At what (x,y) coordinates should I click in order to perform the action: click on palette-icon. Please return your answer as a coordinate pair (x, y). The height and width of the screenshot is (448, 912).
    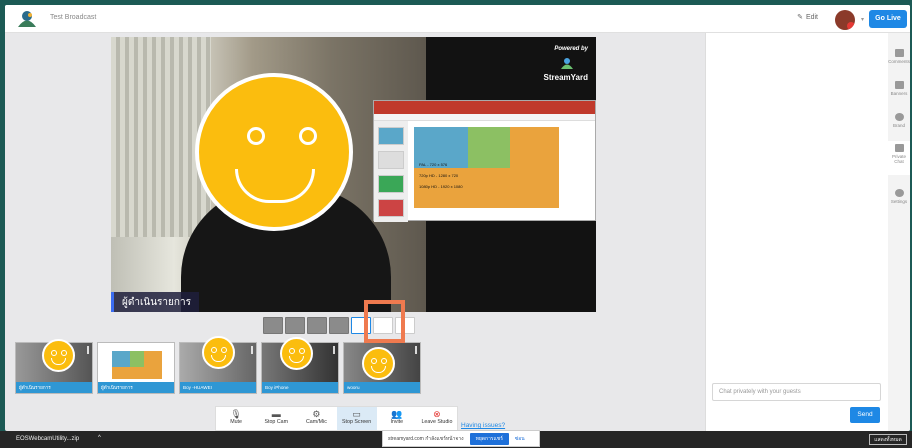
    Looking at the image, I should click on (899, 117).